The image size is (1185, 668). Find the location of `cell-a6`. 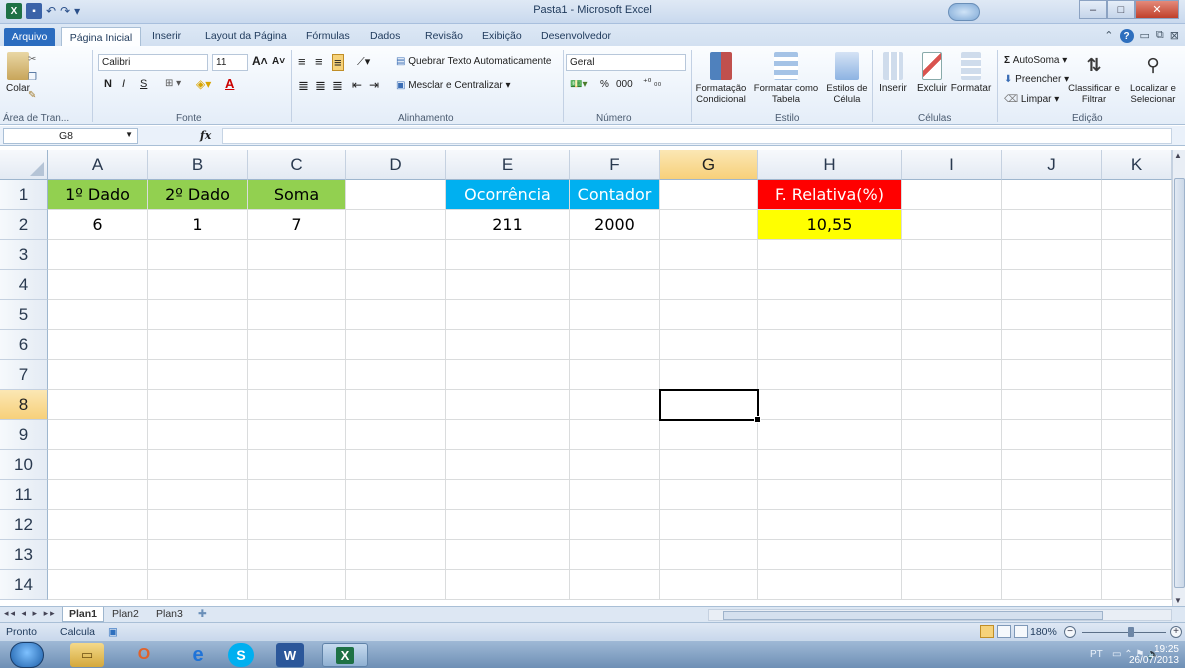

cell-a6 is located at coordinates (98, 345).